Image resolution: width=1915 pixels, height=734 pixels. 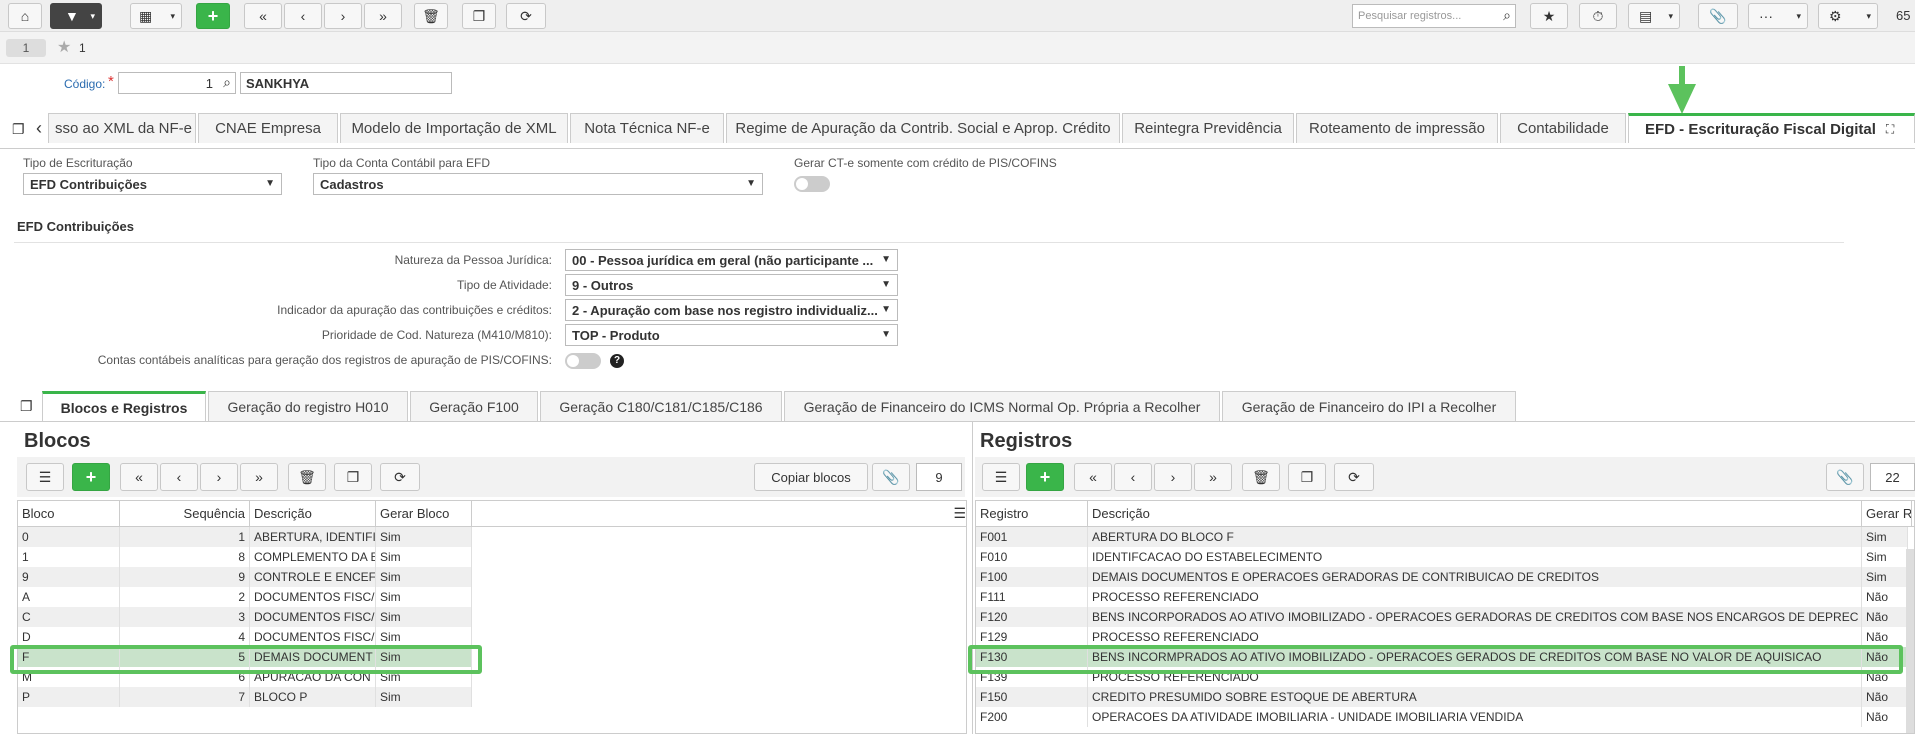 What do you see at coordinates (259, 477) in the screenshot?
I see `blocos-last-button: »` at bounding box center [259, 477].